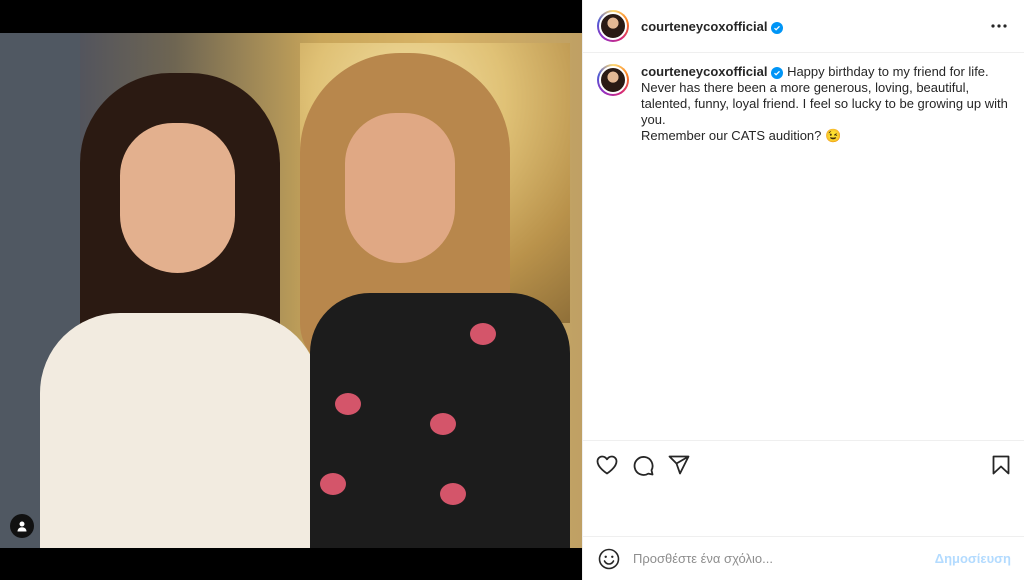 The height and width of the screenshot is (580, 1024). Describe the element at coordinates (780, 558) in the screenshot. I see `comment-input` at that location.